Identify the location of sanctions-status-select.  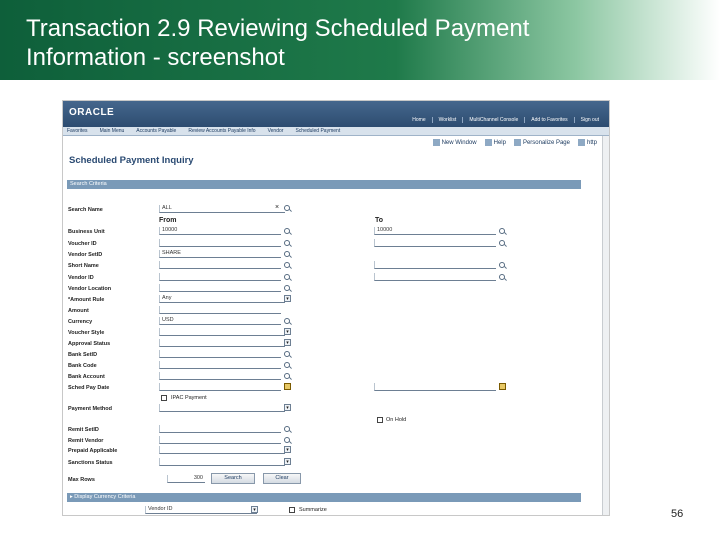
(222, 462).